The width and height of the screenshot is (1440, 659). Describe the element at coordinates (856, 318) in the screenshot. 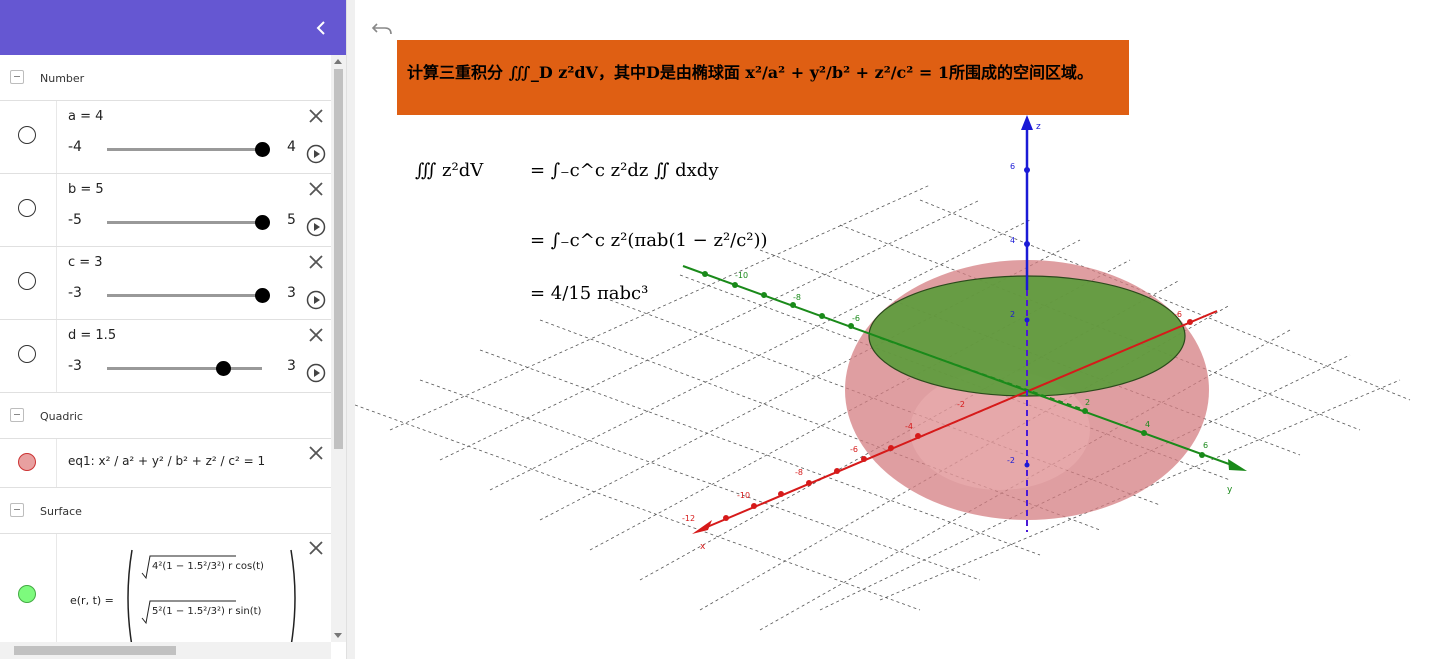

I see `y-tick: -6` at that location.